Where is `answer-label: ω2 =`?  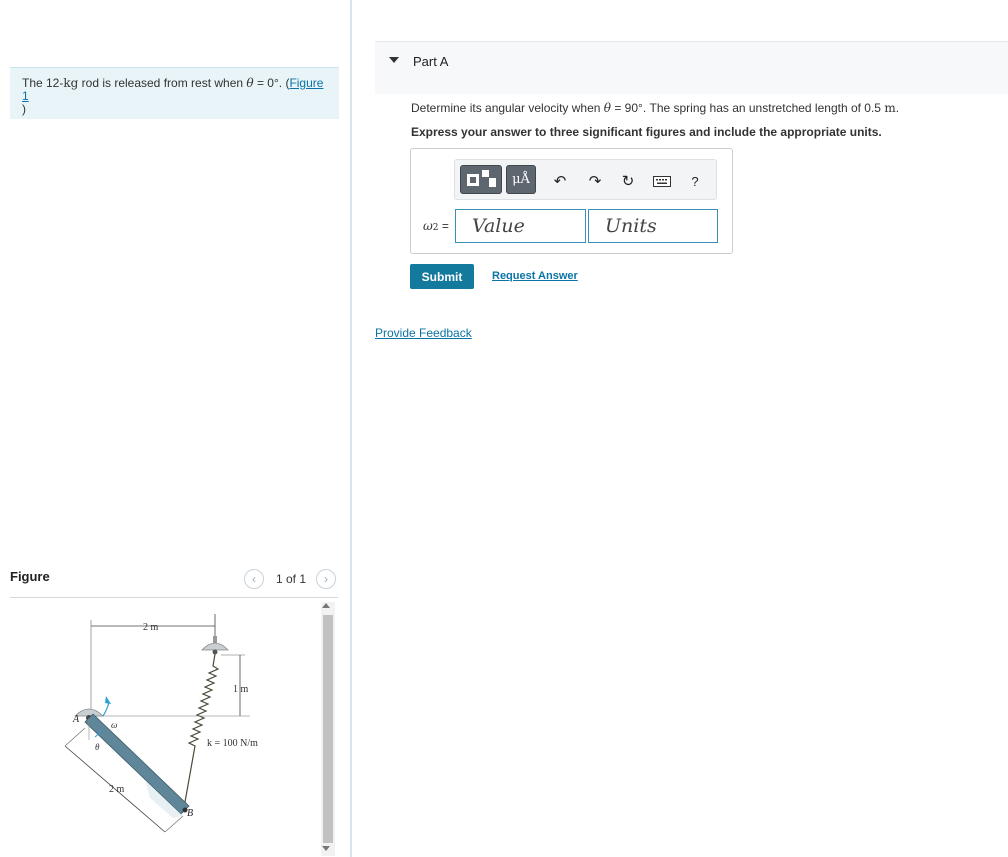 answer-label: ω2 = is located at coordinates (436, 226).